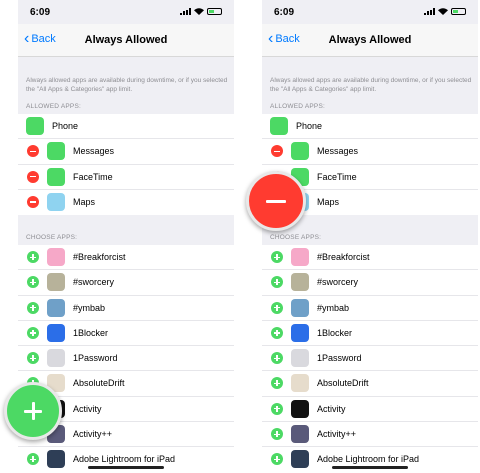 Image resolution: width=480 pixels, height=473 pixels. Describe the element at coordinates (33, 411) in the screenshot. I see `add-app-button-magnified` at that location.